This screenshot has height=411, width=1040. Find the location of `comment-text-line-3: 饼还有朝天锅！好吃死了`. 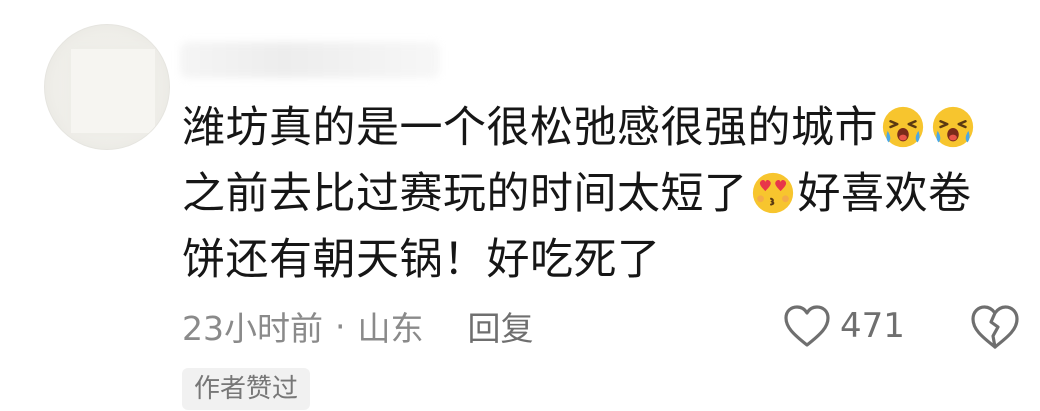

comment-text-line-3: 饼还有朝天锅！好吃死了 is located at coordinates (421, 260).